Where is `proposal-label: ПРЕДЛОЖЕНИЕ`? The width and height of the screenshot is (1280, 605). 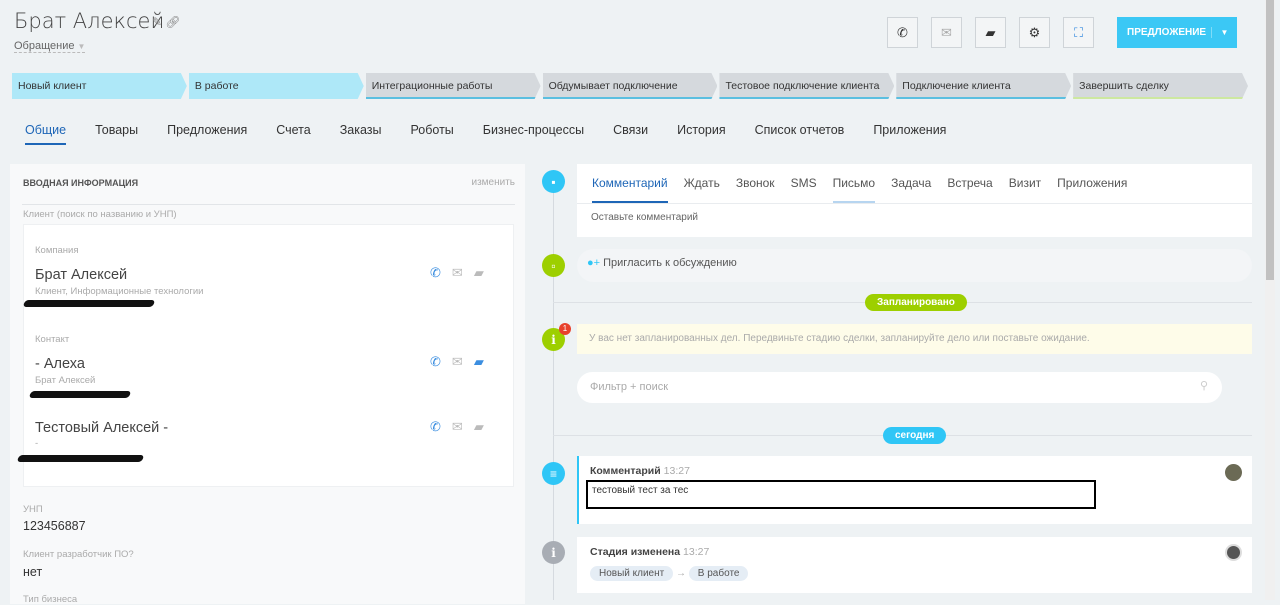
proposal-label: ПРЕДЛОЖЕНИЕ is located at coordinates (1164, 32).